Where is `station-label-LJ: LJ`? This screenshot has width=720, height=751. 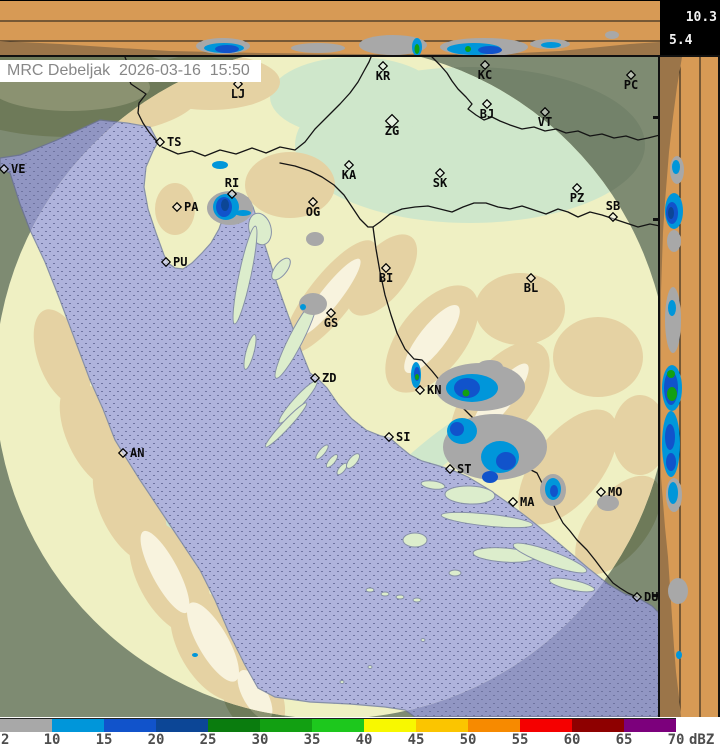
station-label-LJ: LJ is located at coordinates (238, 94).